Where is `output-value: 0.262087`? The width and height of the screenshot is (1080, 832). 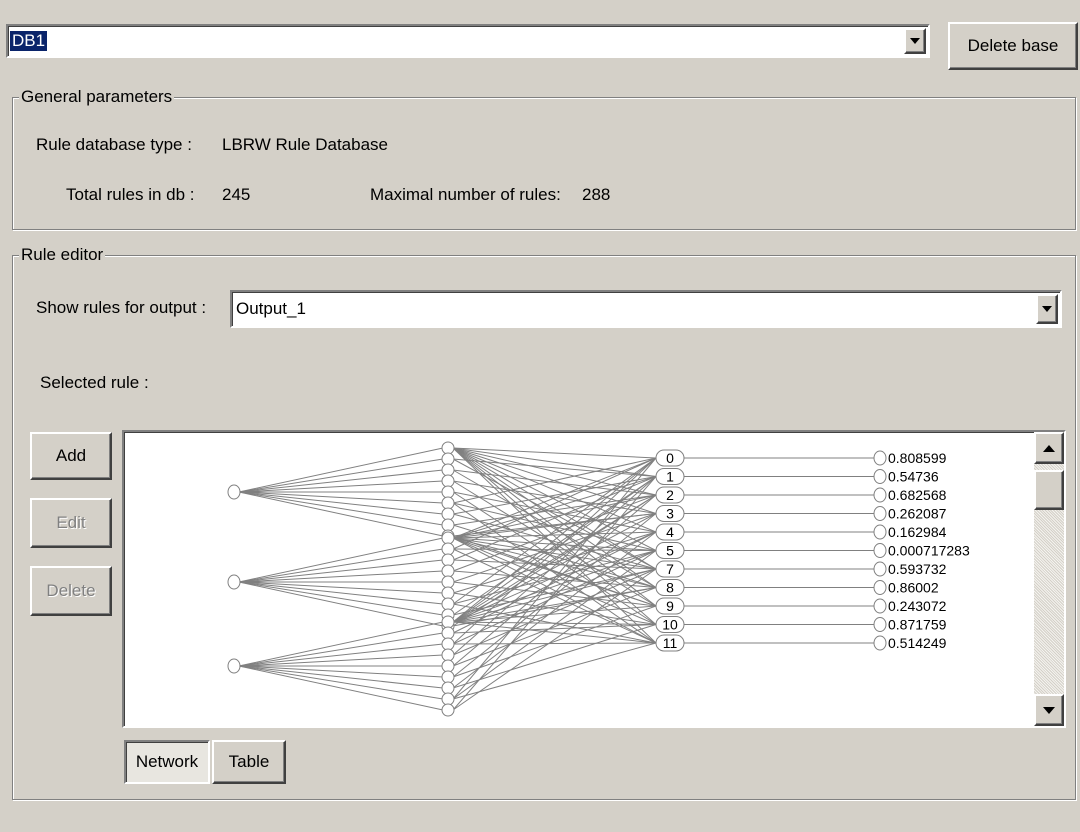
output-value: 0.262087 is located at coordinates (917, 514).